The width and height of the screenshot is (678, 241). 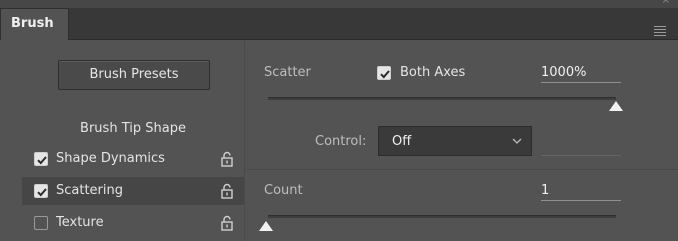 I want to click on scatter-slider-thumb, so click(x=616, y=106).